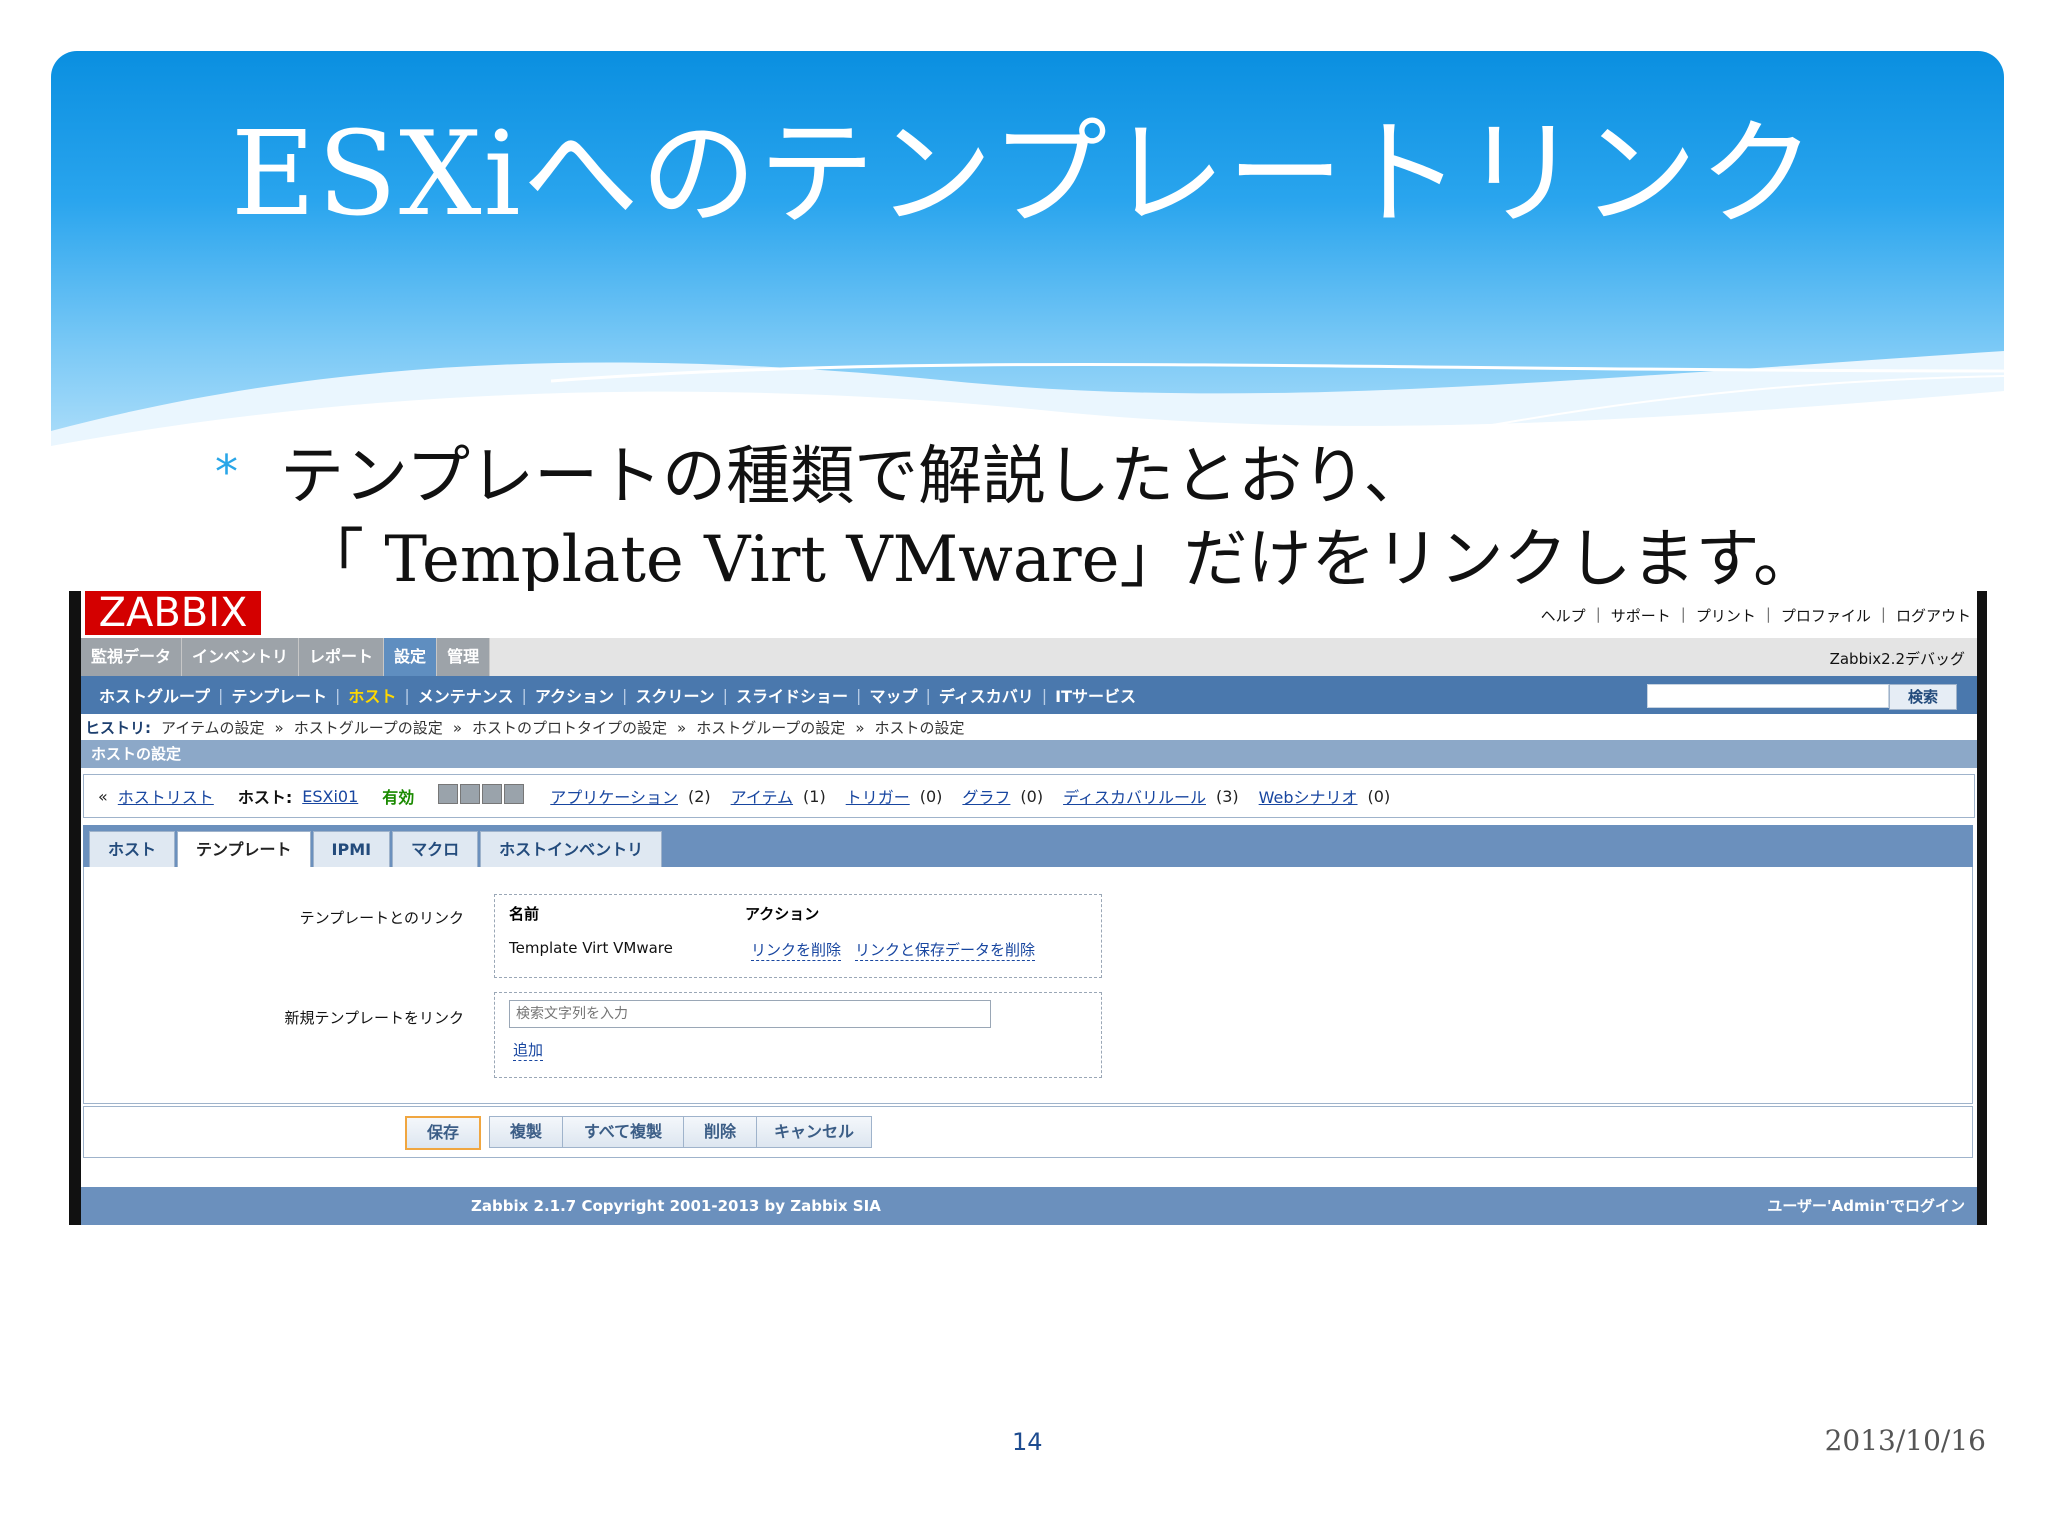 This screenshot has width=2048, height=1536. I want to click on discovery-rules-link: ディスカバリルール, so click(1134, 796).